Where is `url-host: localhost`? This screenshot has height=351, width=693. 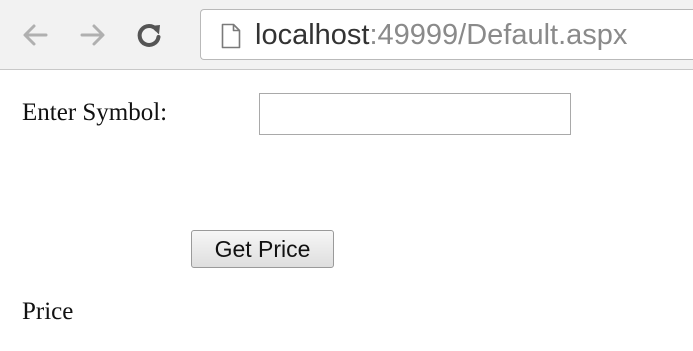 url-host: localhost is located at coordinates (312, 35).